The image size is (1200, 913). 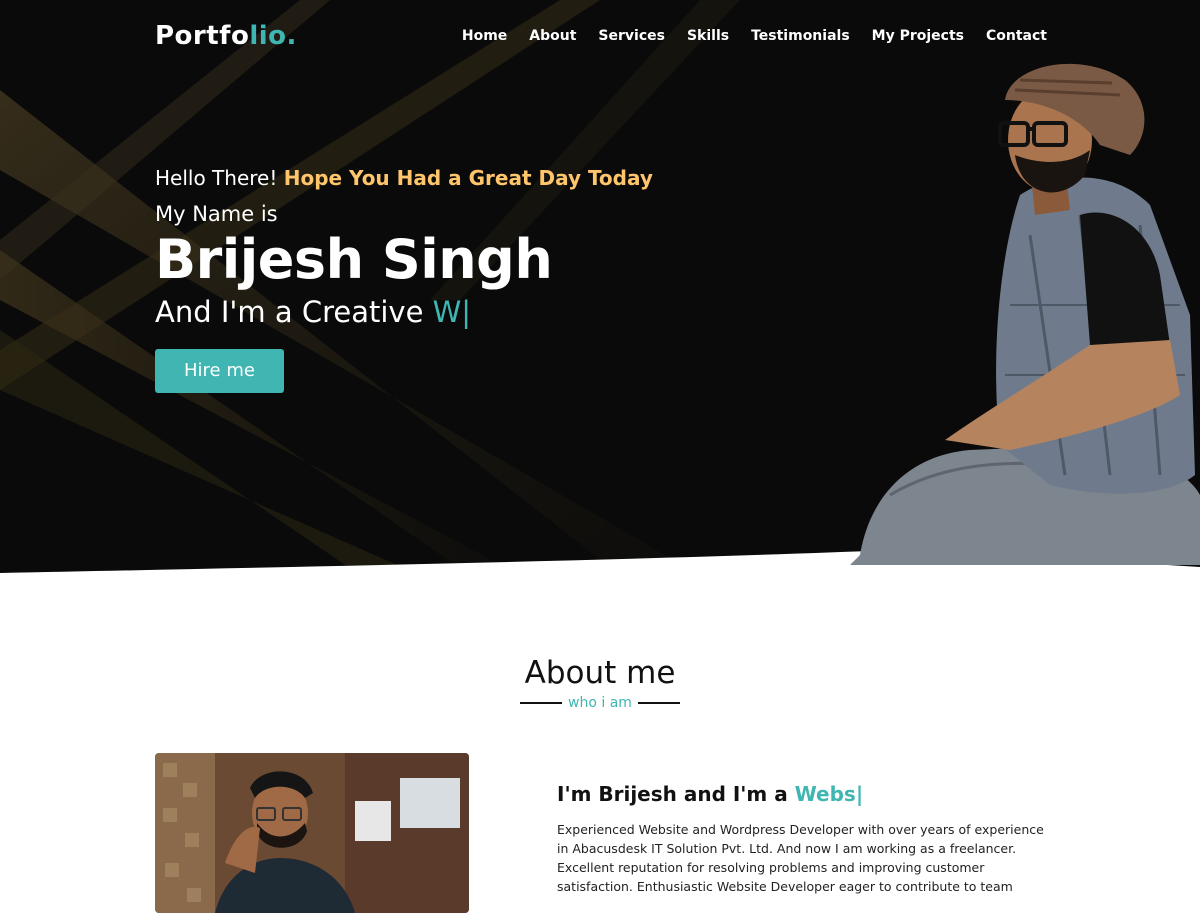 I want to click on about-subtitle-row: who i am, so click(x=600, y=703).